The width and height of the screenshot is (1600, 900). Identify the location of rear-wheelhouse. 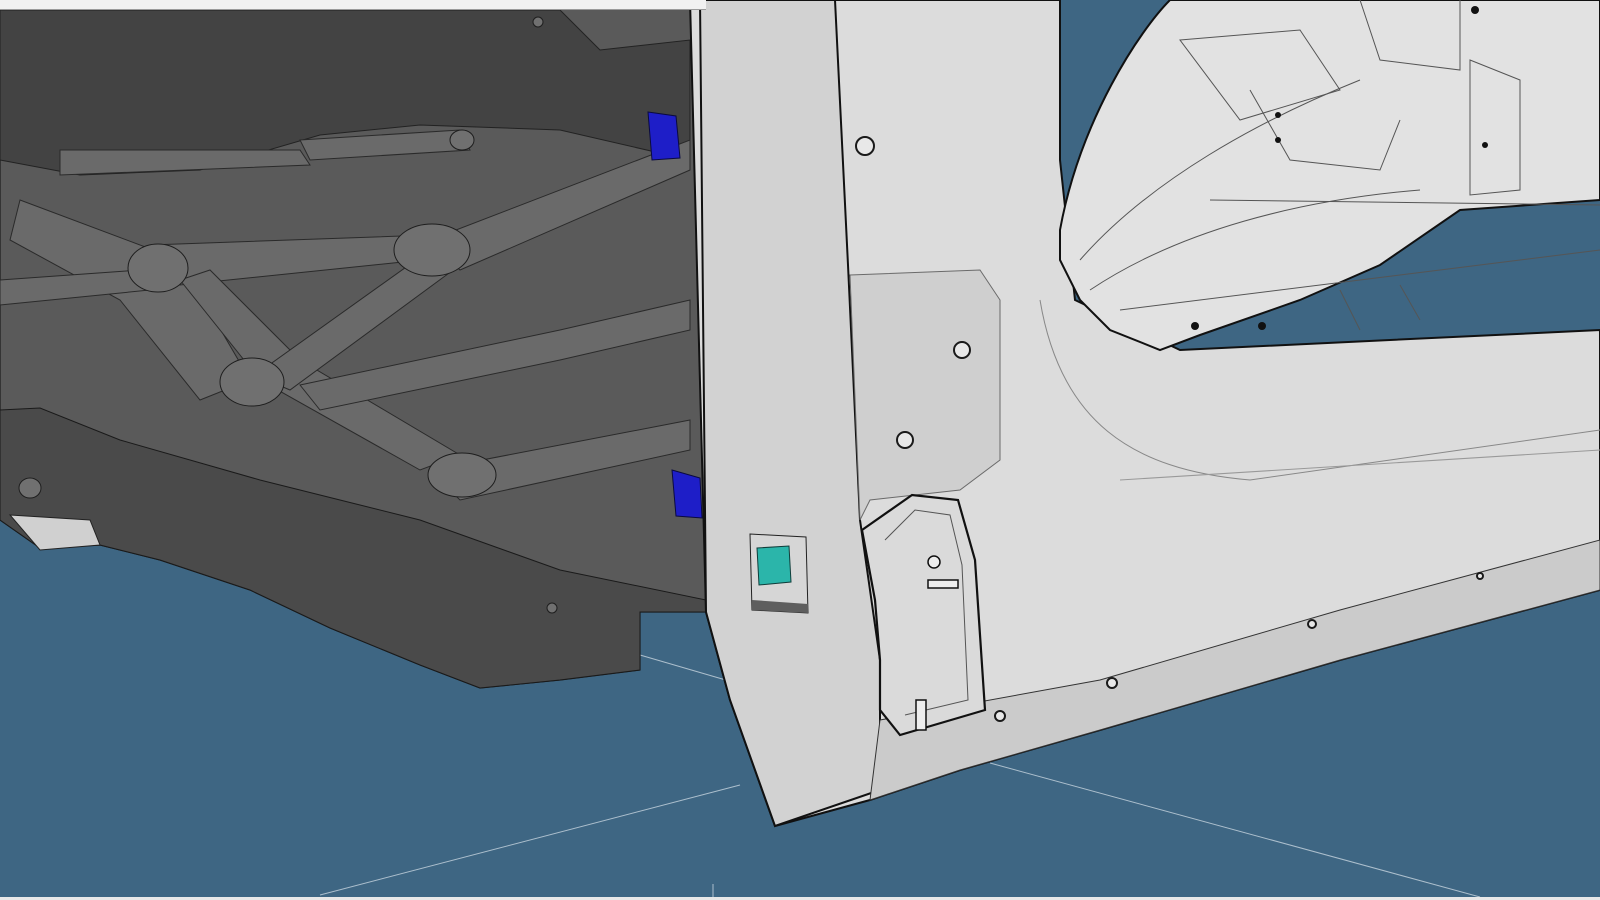
(1329, 176).